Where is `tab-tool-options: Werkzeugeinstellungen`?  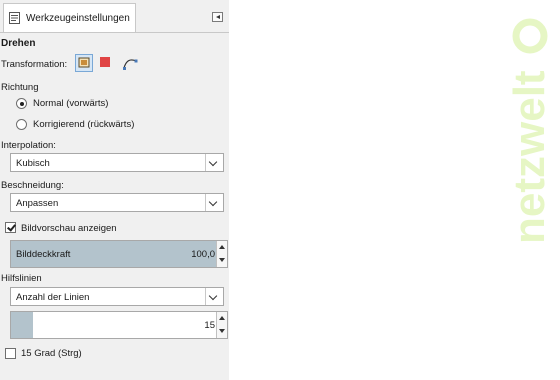 tab-tool-options: Werkzeugeinstellungen is located at coordinates (69, 17).